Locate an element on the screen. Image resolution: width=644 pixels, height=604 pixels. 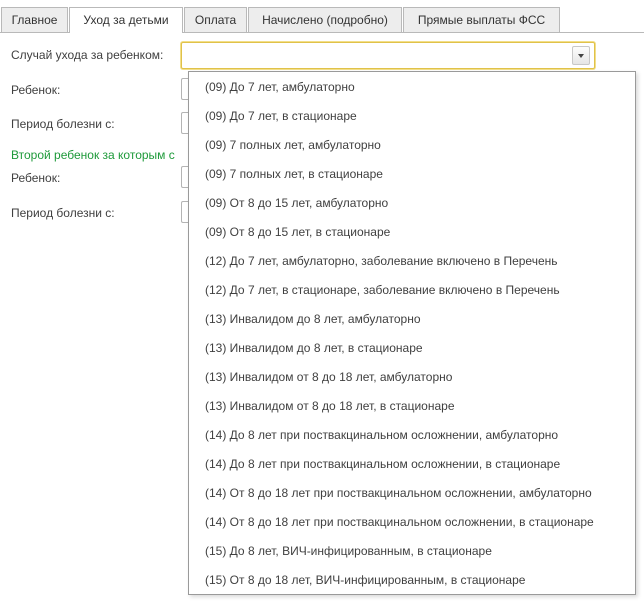
child2-label: Ребенок: is located at coordinates (36, 178).